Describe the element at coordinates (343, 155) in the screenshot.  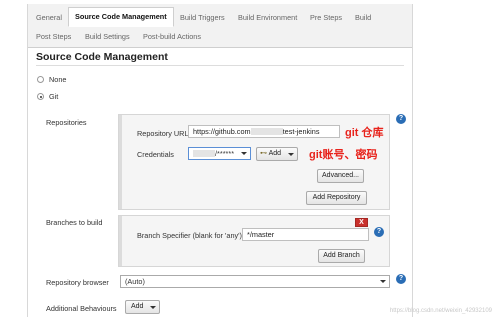
I see `annotation-git-account: git账号、密码` at that location.